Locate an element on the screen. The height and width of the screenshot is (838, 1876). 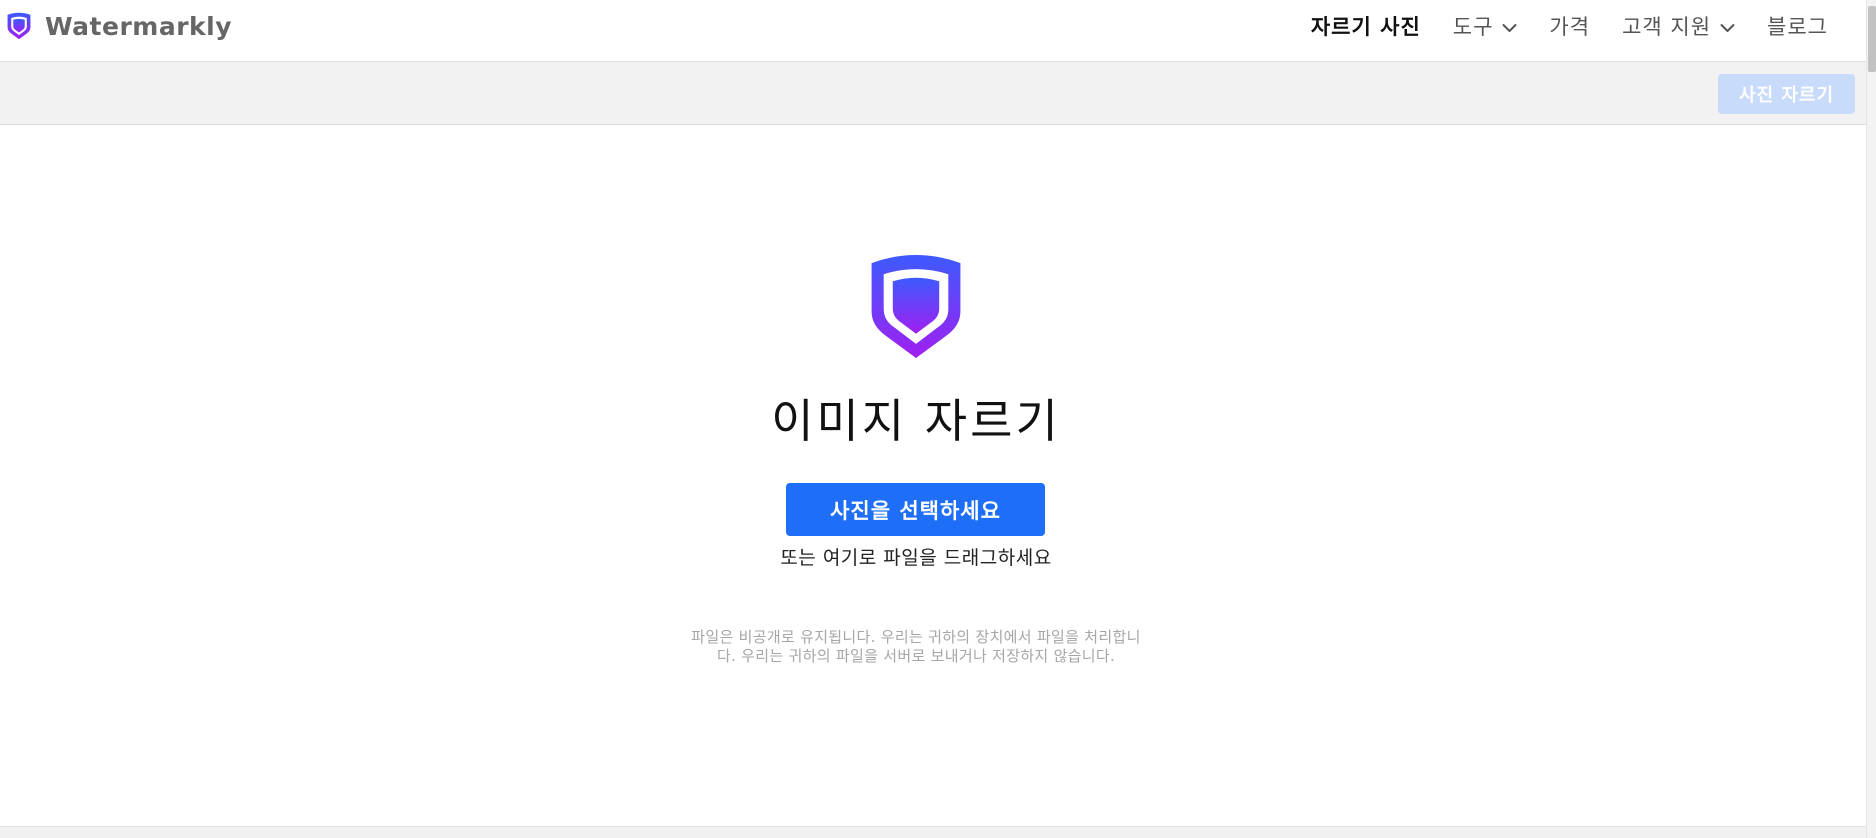
drag-drop-hint: 또는 여기로 파일을 드래그하세요 is located at coordinates (916, 558).